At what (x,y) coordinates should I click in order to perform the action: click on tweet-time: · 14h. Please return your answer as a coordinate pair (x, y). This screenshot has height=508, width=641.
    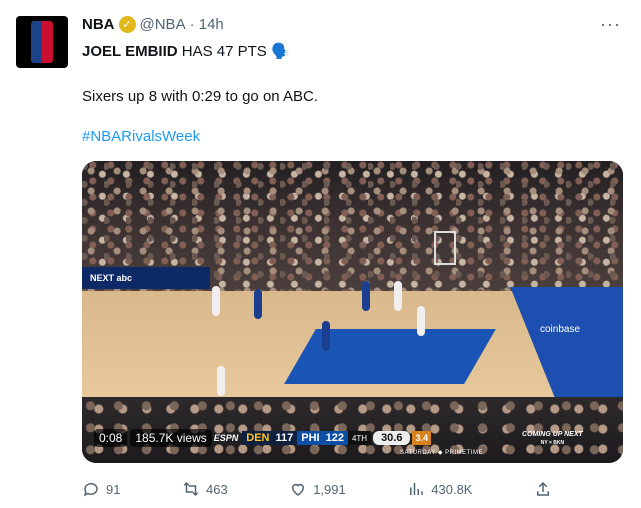
    Looking at the image, I should click on (207, 24).